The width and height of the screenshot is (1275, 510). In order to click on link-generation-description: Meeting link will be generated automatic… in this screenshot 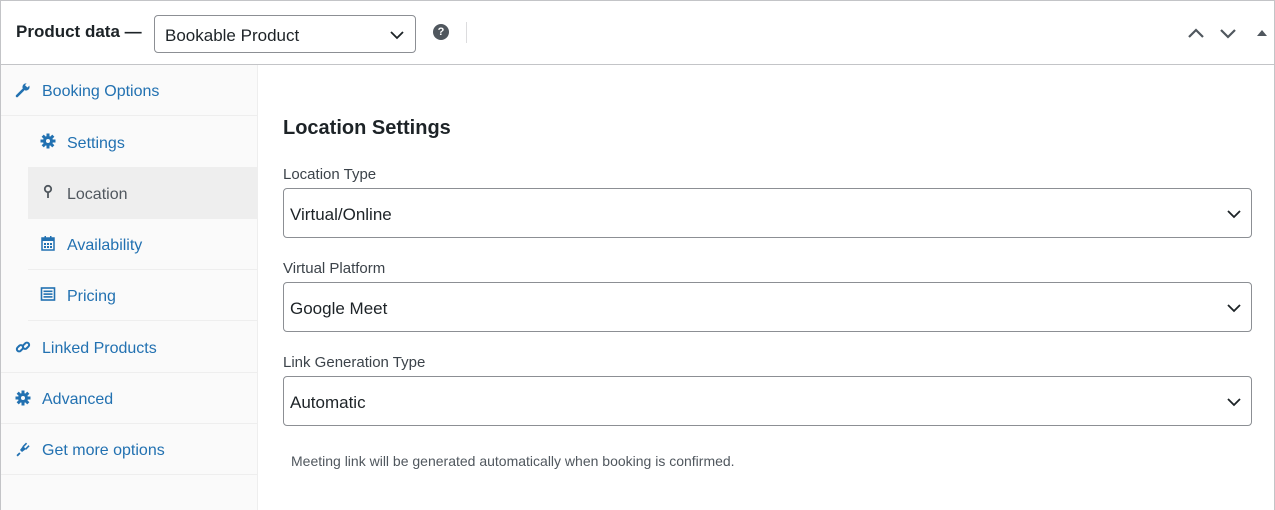, I will do `click(513, 461)`.